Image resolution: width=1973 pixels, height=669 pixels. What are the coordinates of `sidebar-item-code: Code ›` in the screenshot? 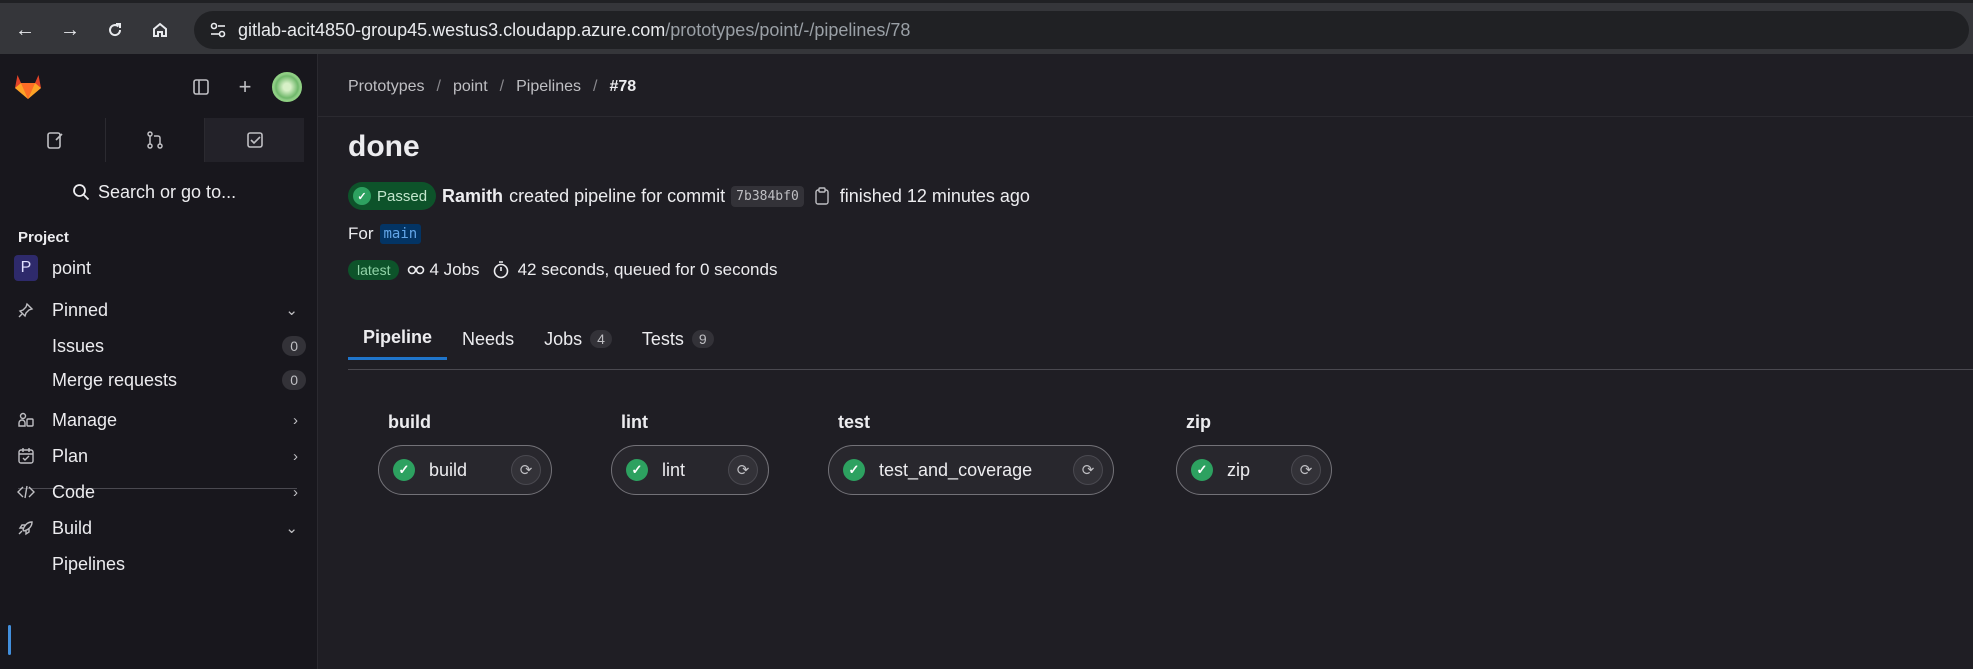 It's located at (160, 492).